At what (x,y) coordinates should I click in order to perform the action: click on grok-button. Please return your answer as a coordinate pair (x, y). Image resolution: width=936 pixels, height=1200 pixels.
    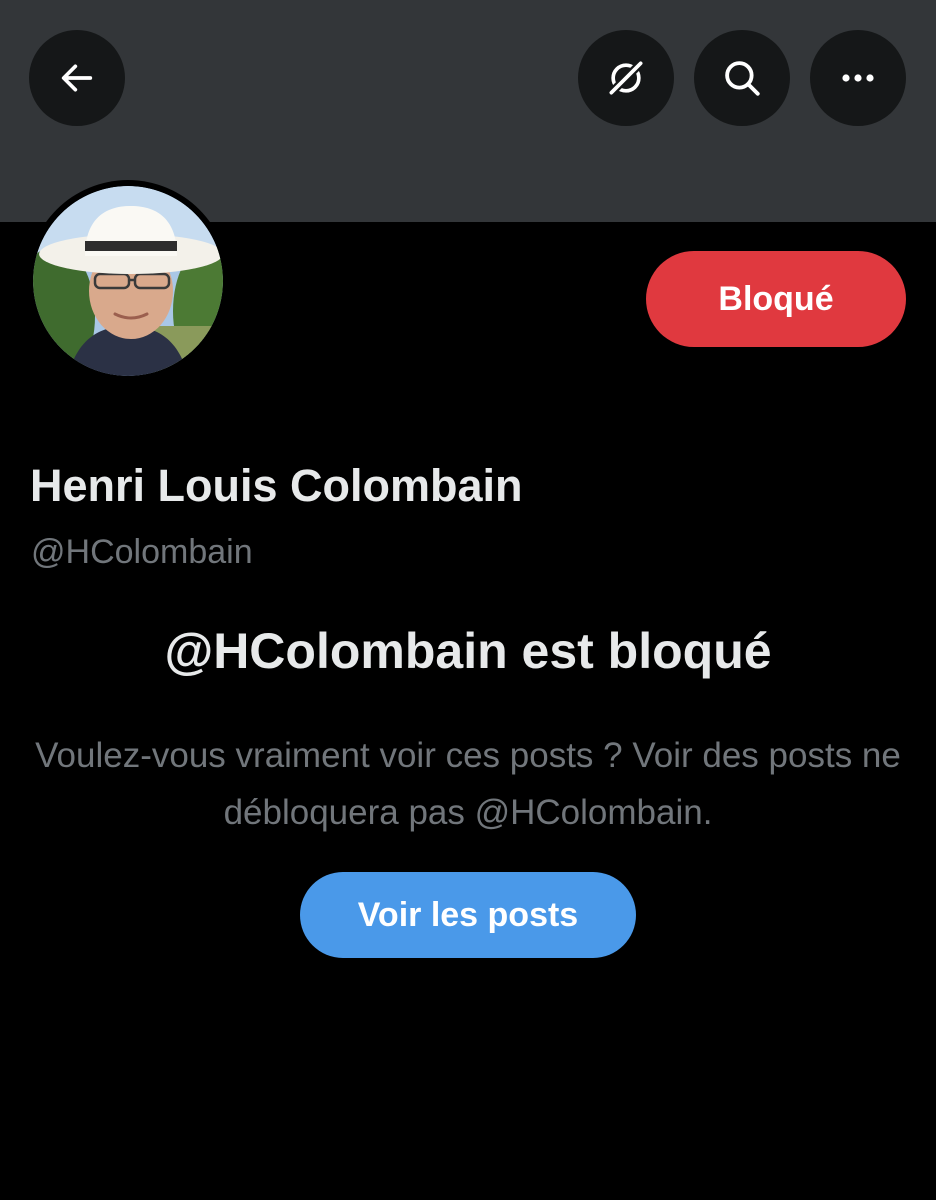
    Looking at the image, I should click on (626, 78).